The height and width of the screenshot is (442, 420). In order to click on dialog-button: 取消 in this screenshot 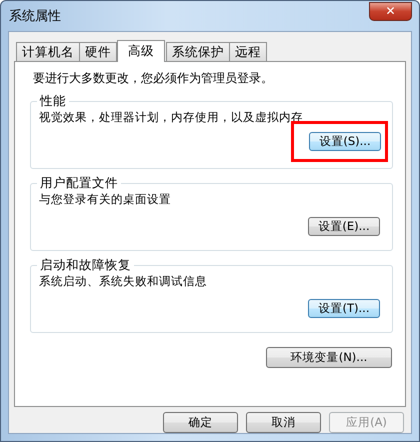, I will do `click(283, 422)`.